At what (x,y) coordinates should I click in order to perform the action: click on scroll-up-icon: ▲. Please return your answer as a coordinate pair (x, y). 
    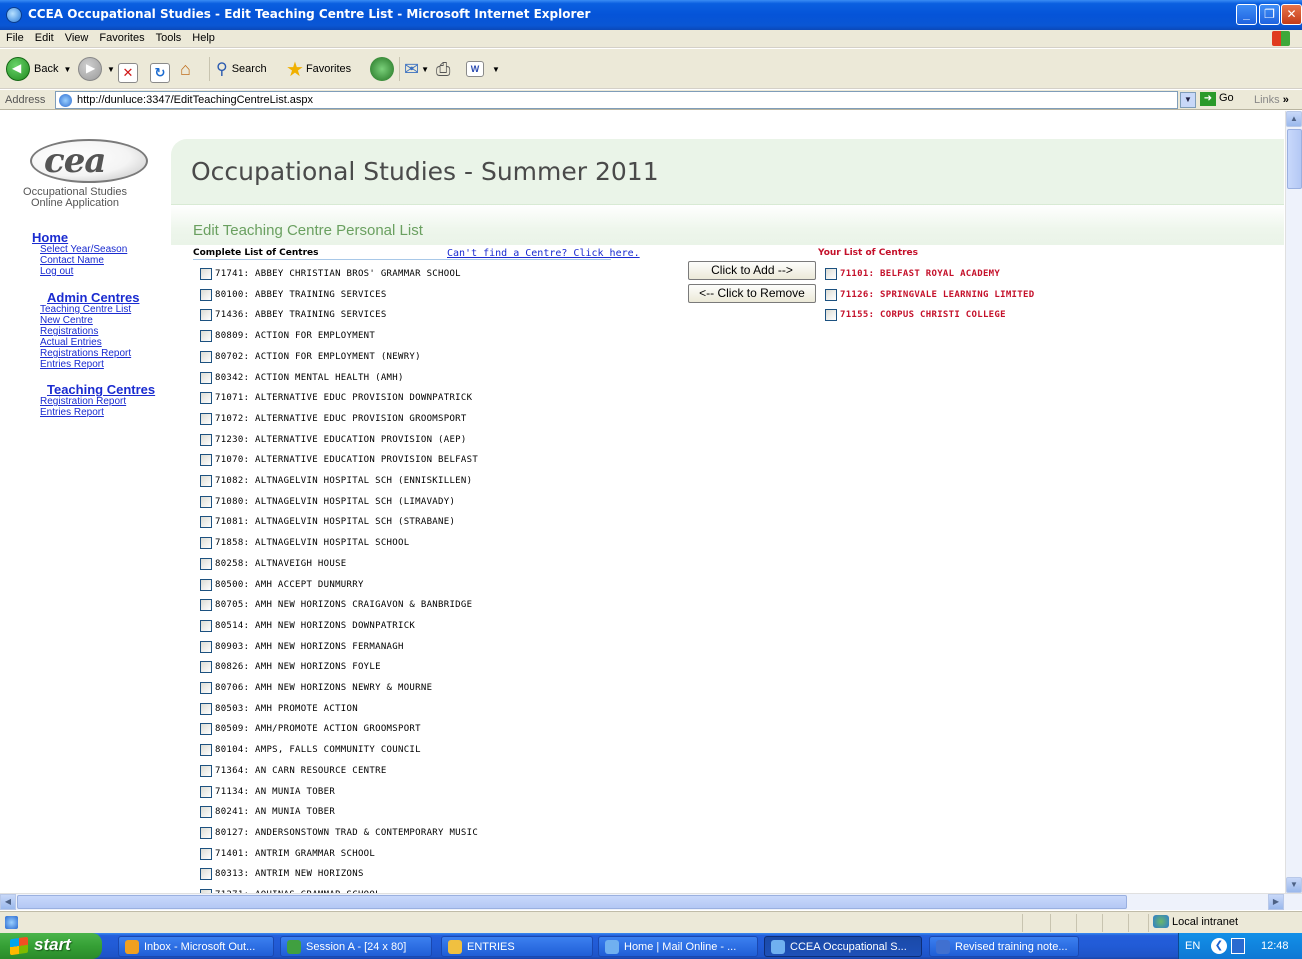
    Looking at the image, I should click on (1294, 119).